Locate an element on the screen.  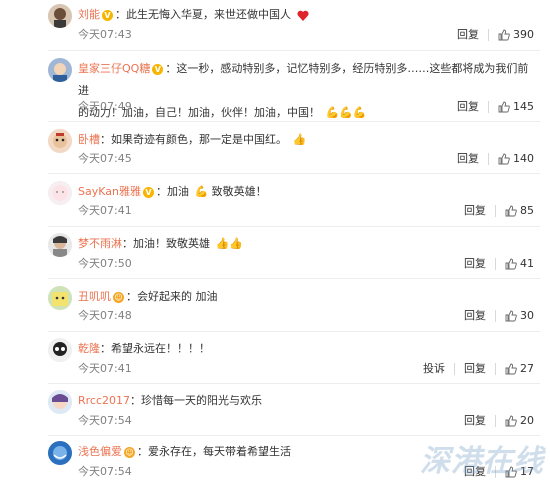
comment-text: 加油 is located at coordinates (177, 191).